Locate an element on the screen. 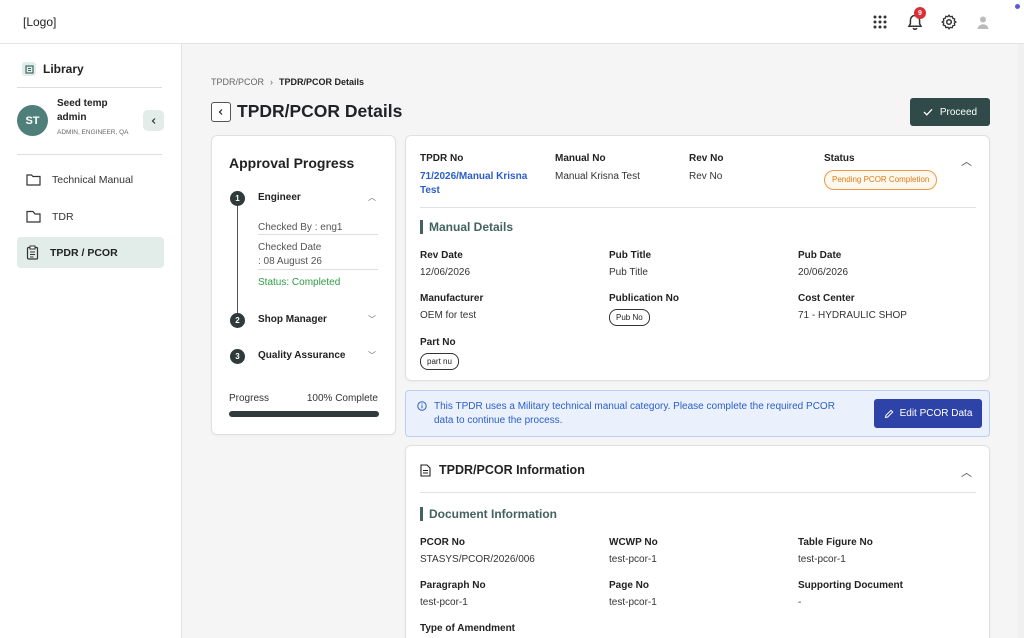 The height and width of the screenshot is (638, 1024). user-name: Seed temp admin is located at coordinates (82, 110).